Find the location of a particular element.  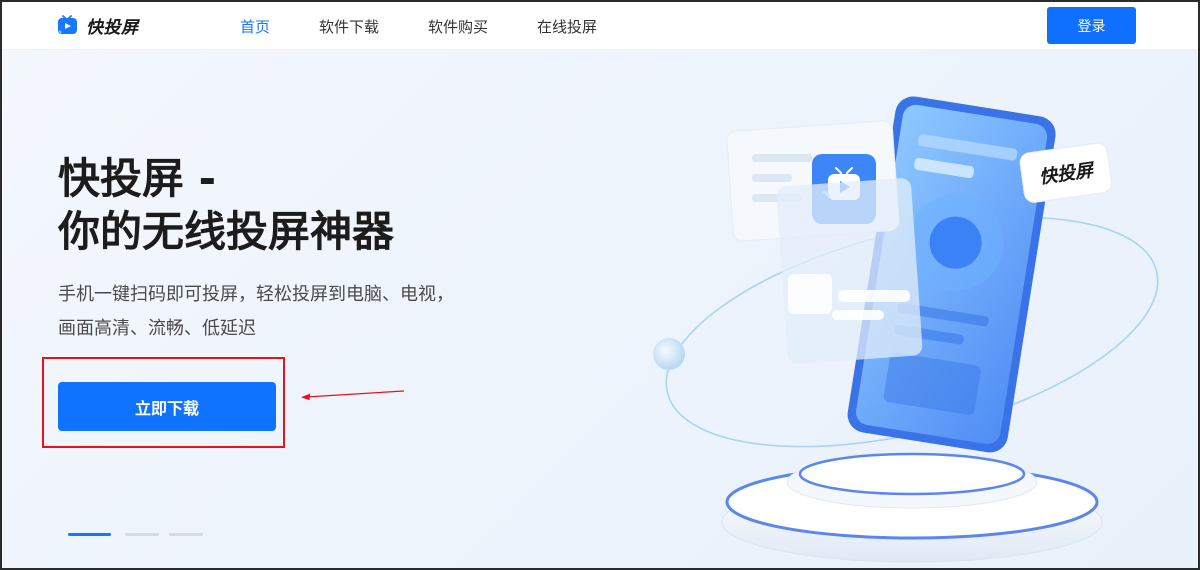

top-header: 快投屏 首页 软件下载 软件购买 在线投屏 登录 is located at coordinates (600, 26).